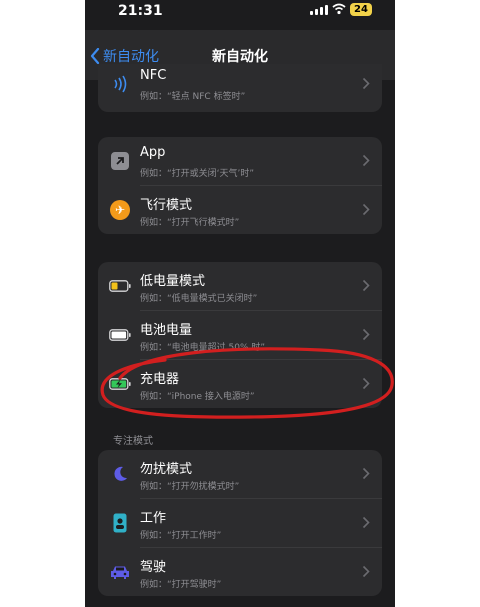  Describe the element at coordinates (240, 47) in the screenshot. I see `navigation-bar-overlay: 新自动化 新自动化` at that location.